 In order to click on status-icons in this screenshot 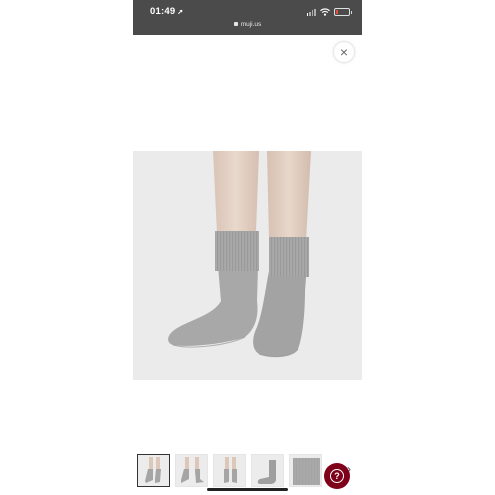, I will do `click(329, 12)`.